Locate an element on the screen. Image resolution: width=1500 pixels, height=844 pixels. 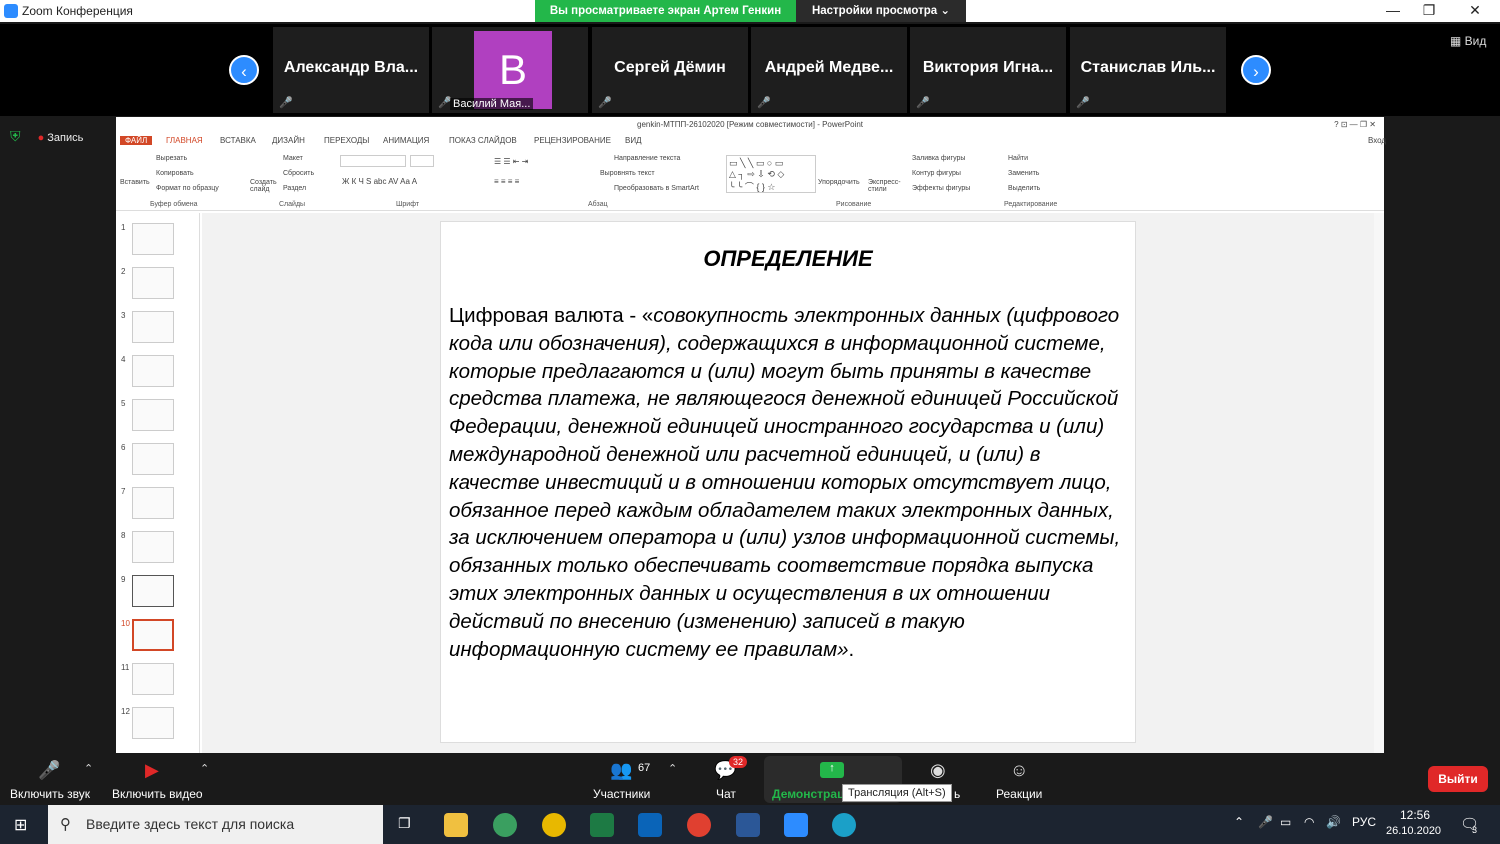
mic-tray-icon: 🎤 is located at coordinates (1265, 822).